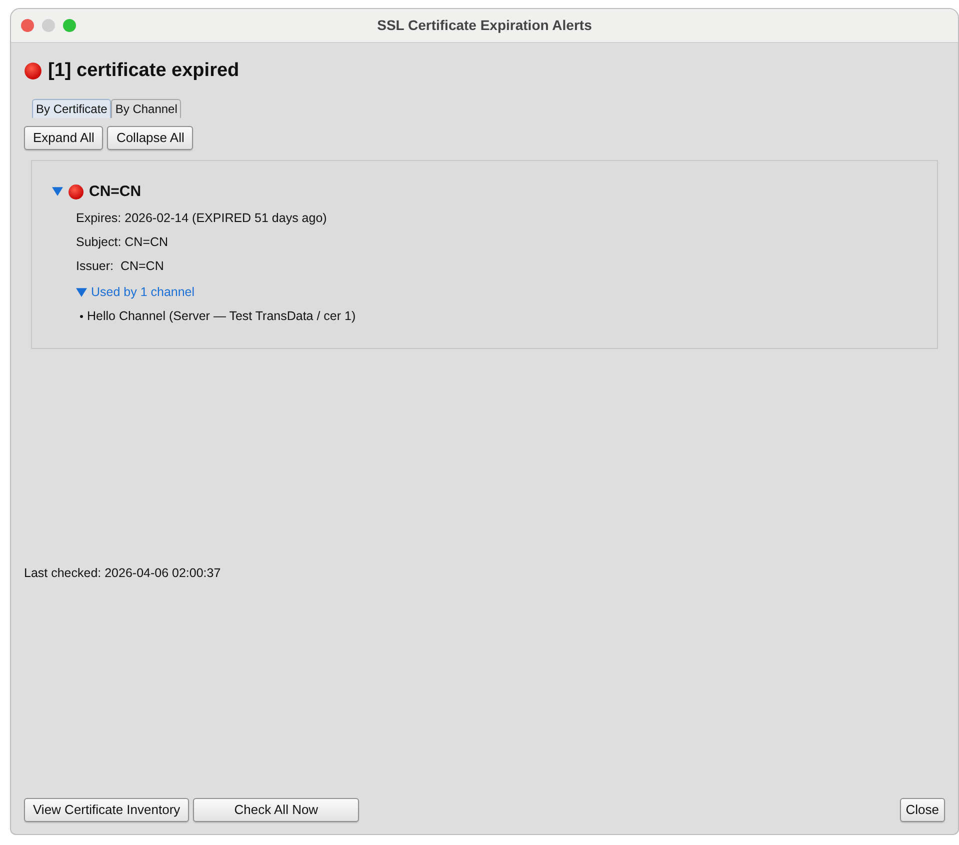 The height and width of the screenshot is (845, 959). Describe the element at coordinates (115, 192) in the screenshot. I see `certificate-name: CN=CN` at that location.